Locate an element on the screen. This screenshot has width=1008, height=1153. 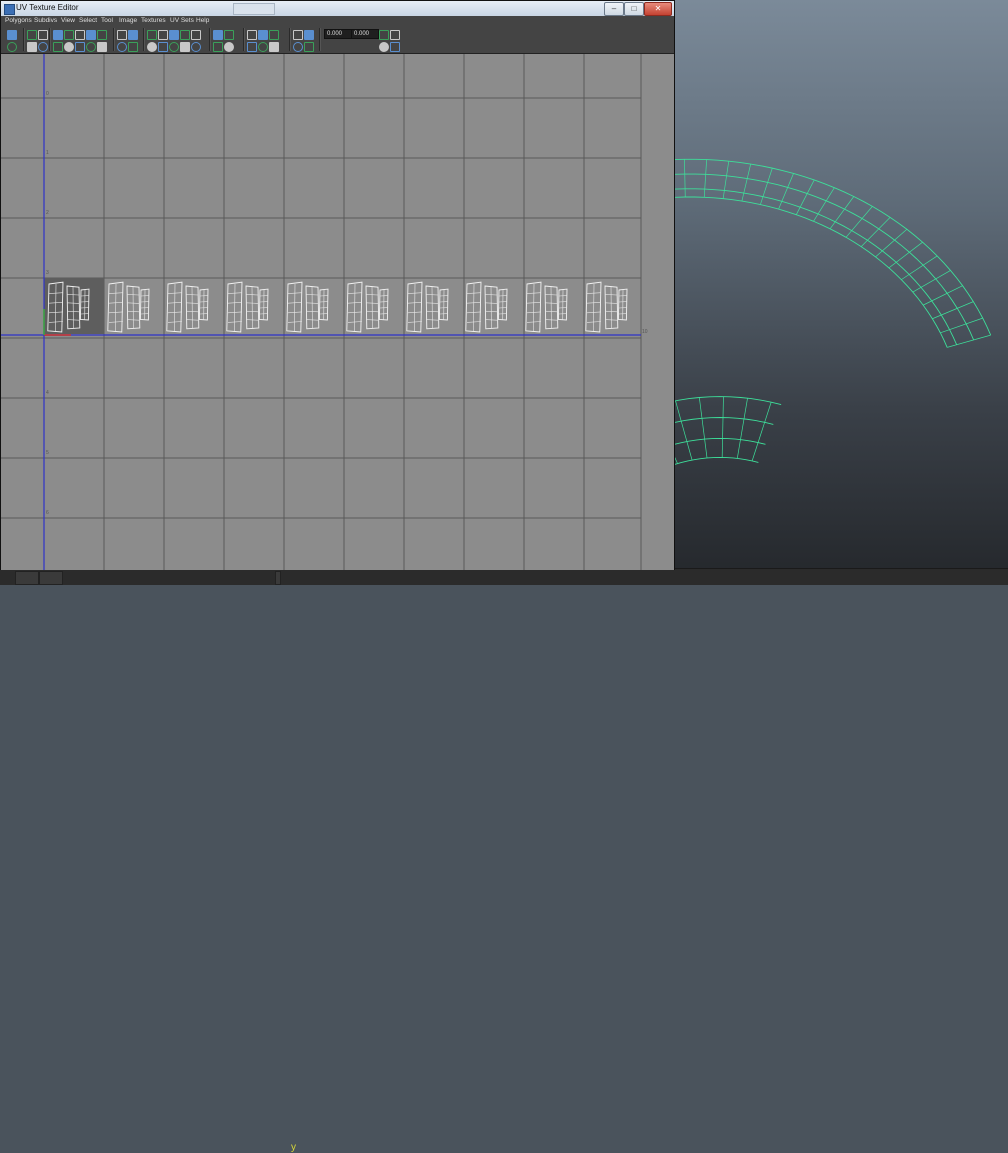
title-tab is located at coordinates (254, 9).